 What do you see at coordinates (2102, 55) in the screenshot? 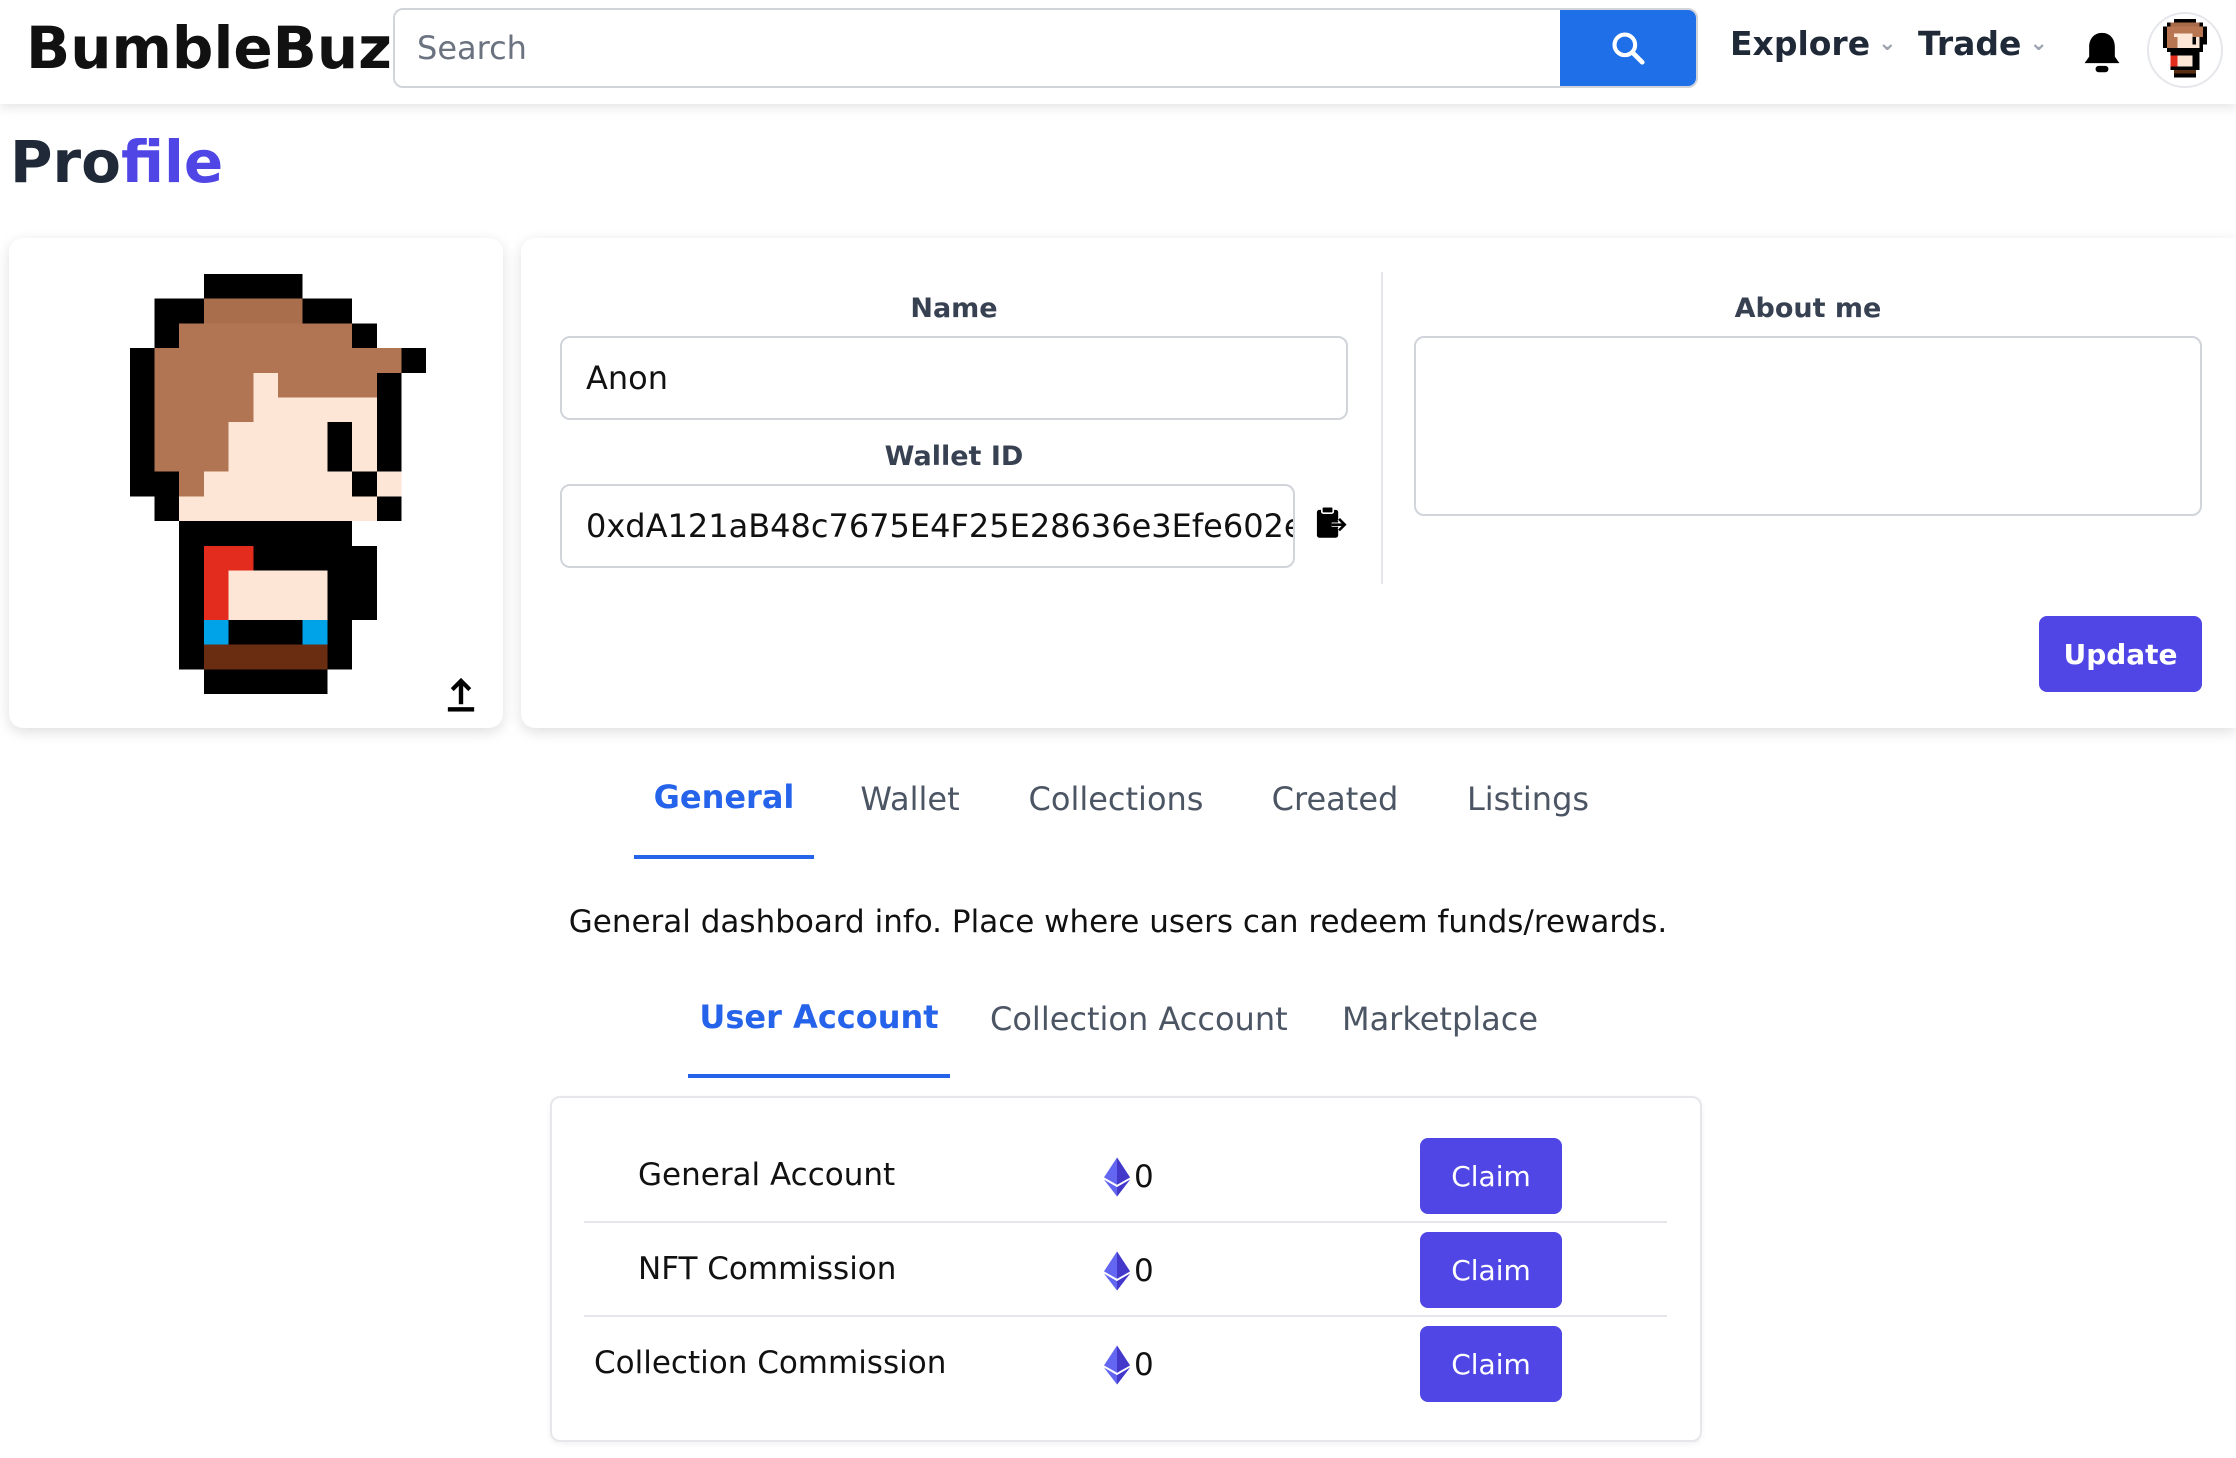
I see `notification-bell-icon` at bounding box center [2102, 55].